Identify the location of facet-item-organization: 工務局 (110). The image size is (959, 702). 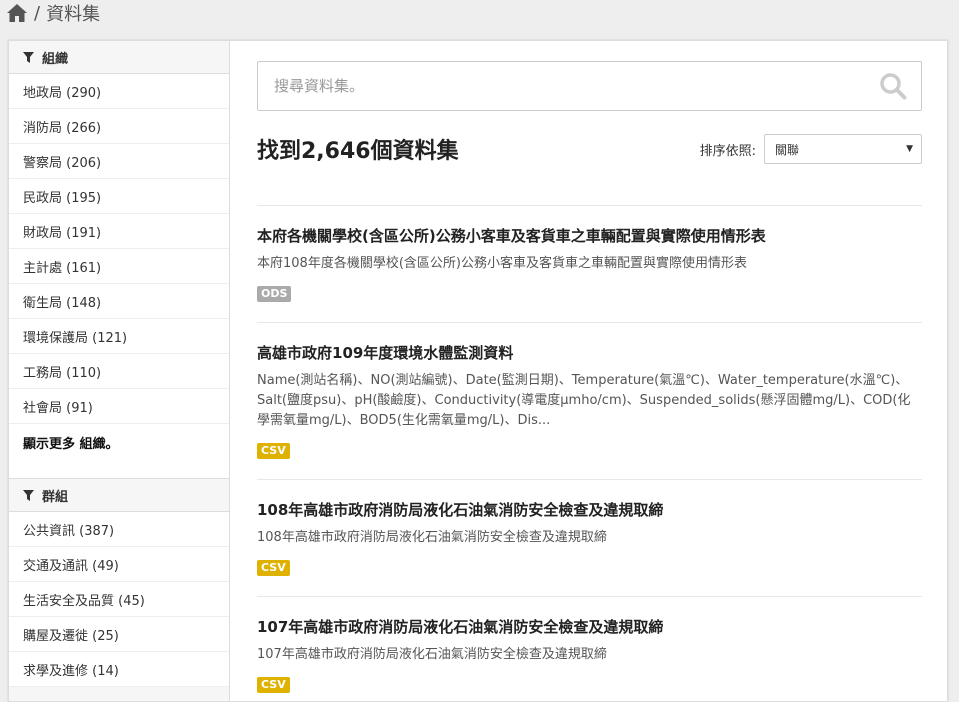
(119, 371).